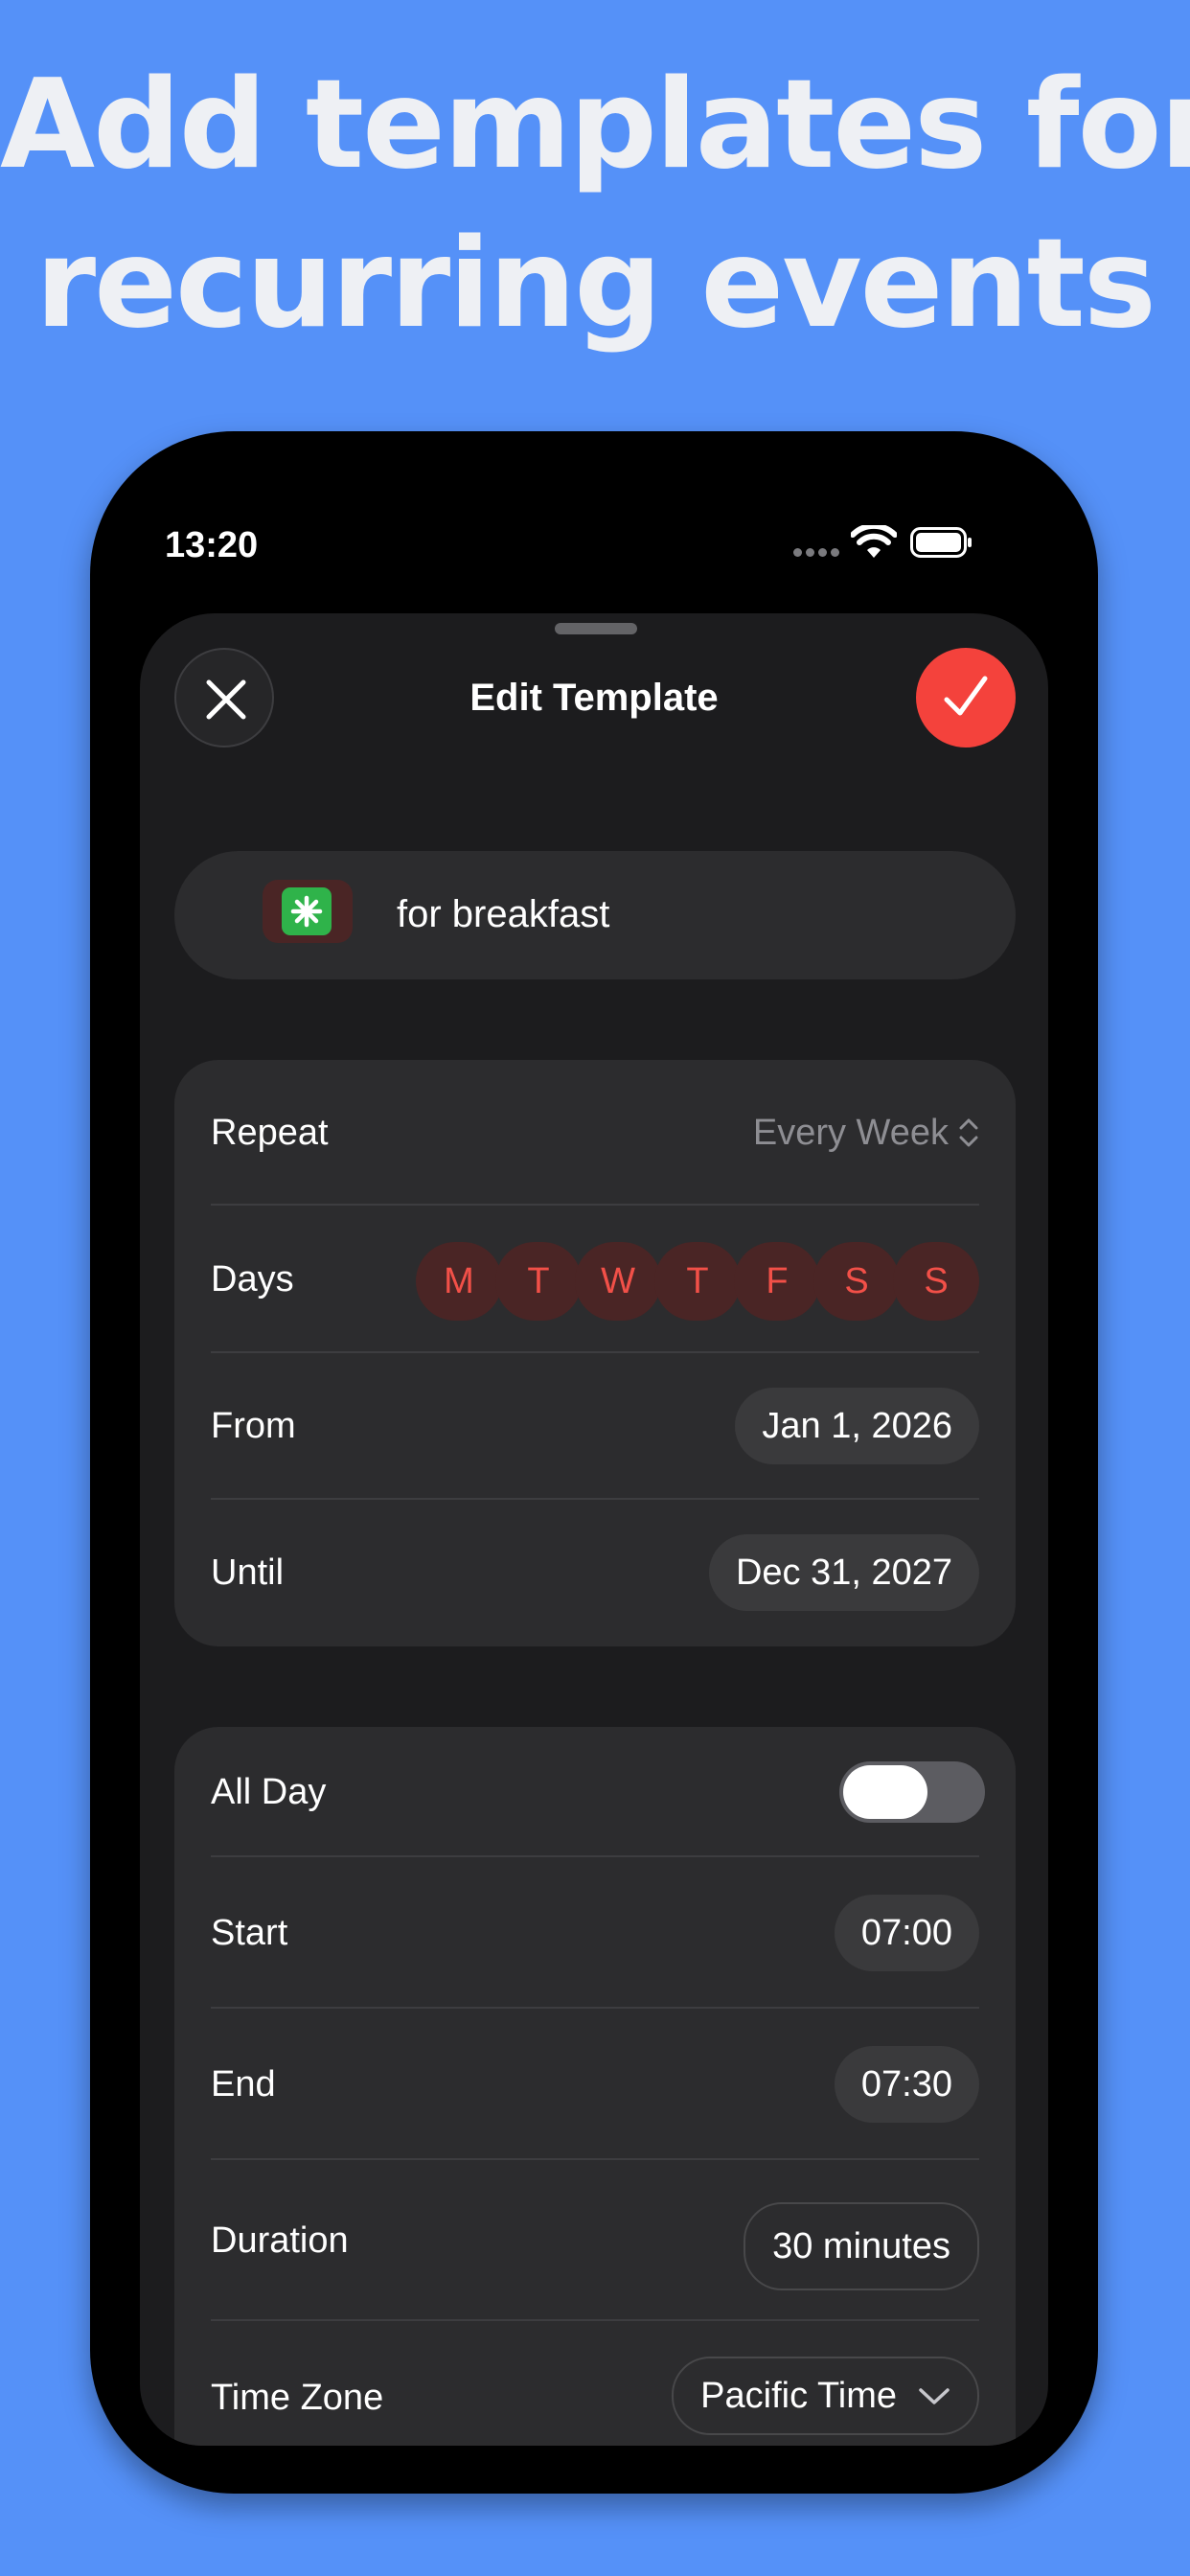  Describe the element at coordinates (798, 2396) in the screenshot. I see `time-zone-value: Pacific Time` at that location.